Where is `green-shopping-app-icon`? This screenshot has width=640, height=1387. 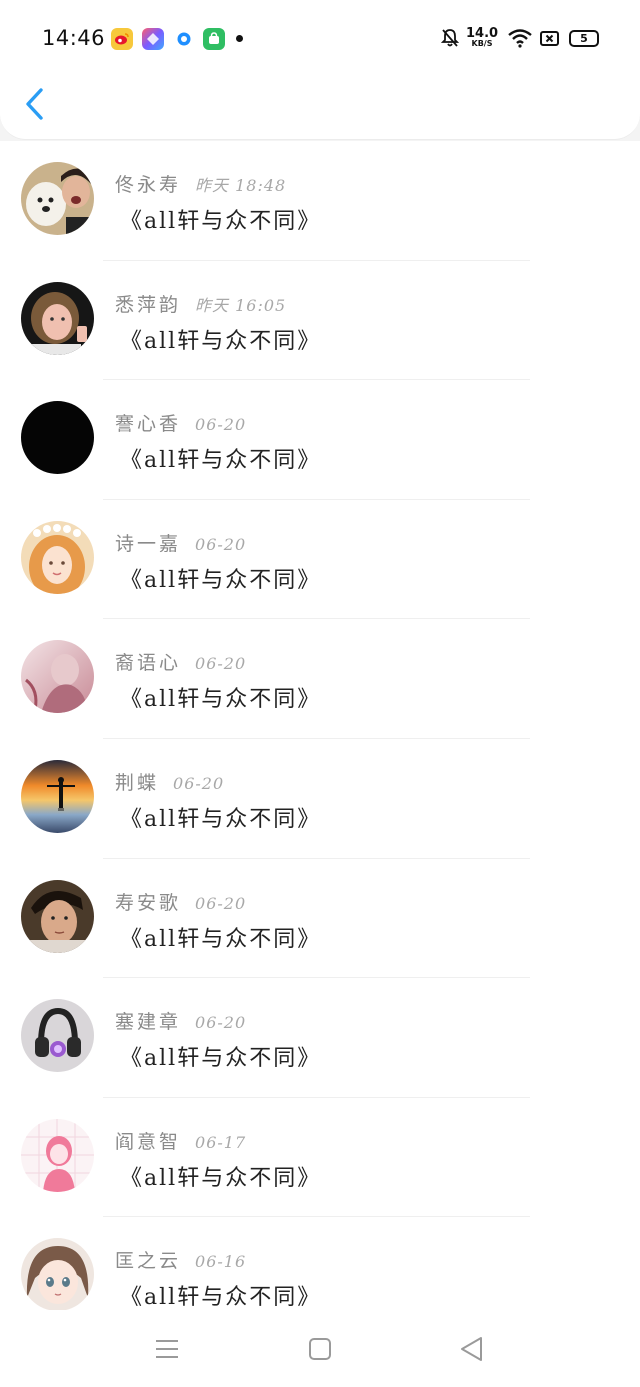 green-shopping-app-icon is located at coordinates (214, 39).